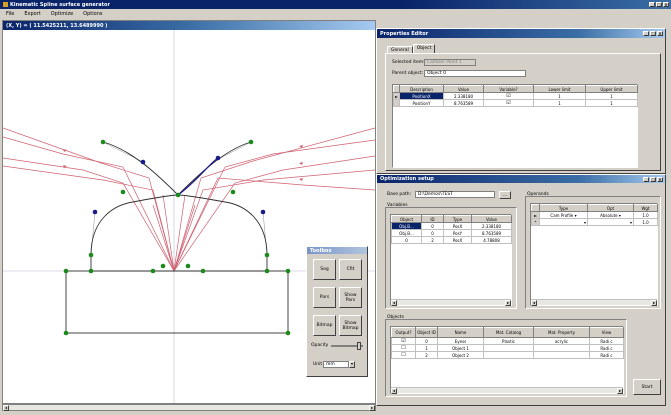 The image size is (671, 415). What do you see at coordinates (475, 73) in the screenshot?
I see `parent-object-field: Object 0` at bounding box center [475, 73].